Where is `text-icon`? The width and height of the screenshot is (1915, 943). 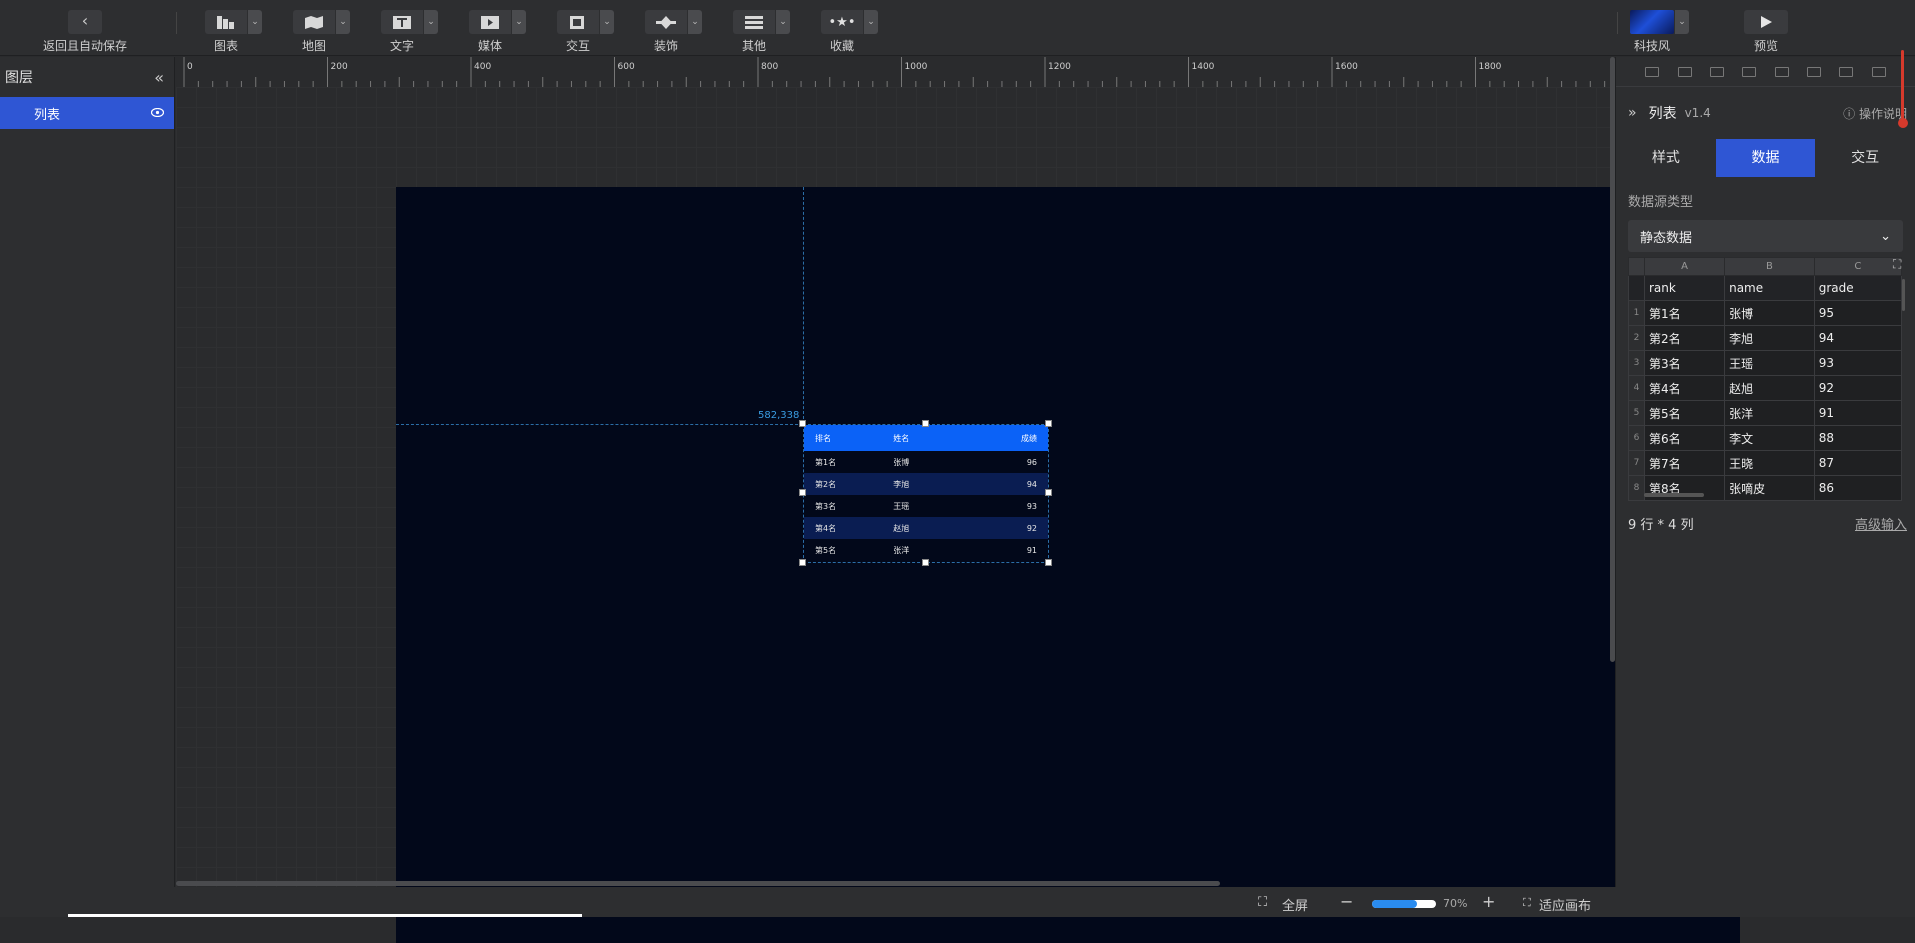 text-icon is located at coordinates (402, 22).